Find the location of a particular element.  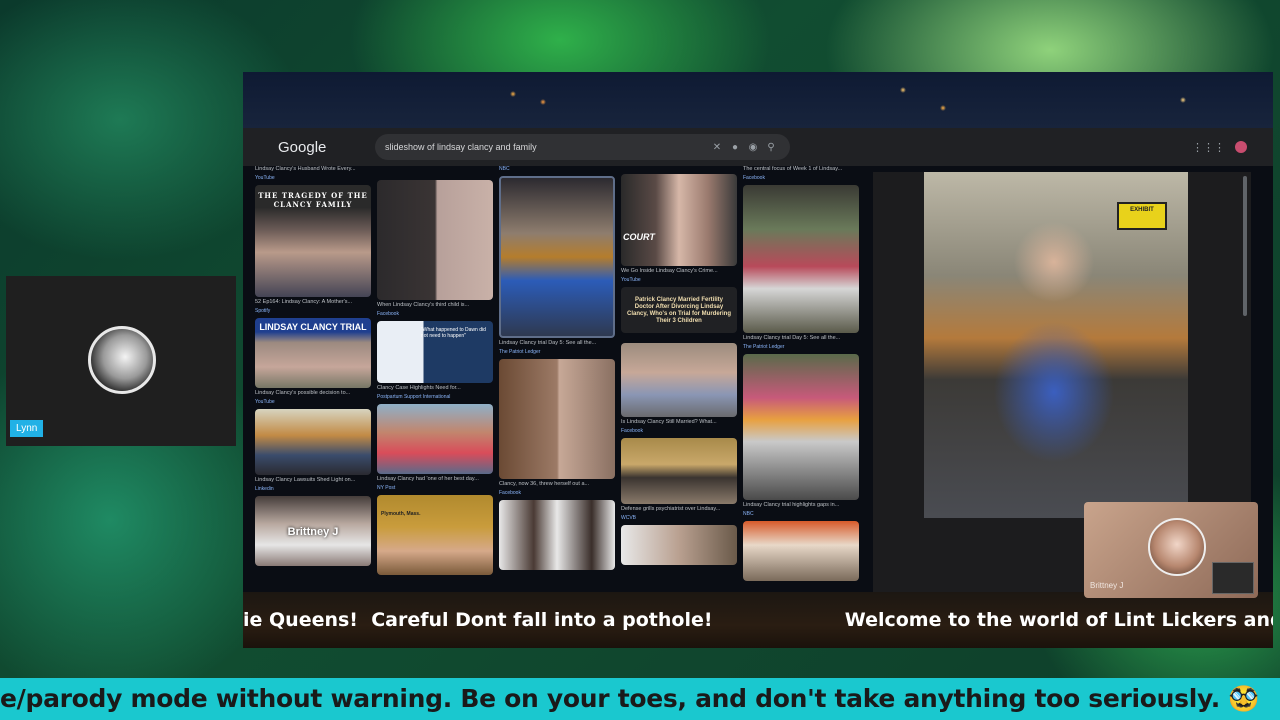

thumbnail-overlay-text: COURT is located at coordinates (639, 237).